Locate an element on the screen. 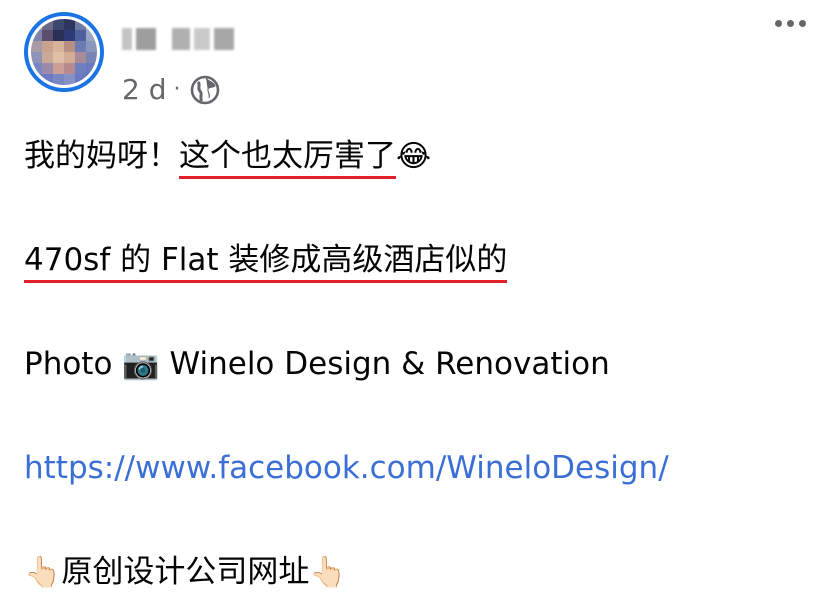  laughing-emoji-icon: 😂 is located at coordinates (414, 156).